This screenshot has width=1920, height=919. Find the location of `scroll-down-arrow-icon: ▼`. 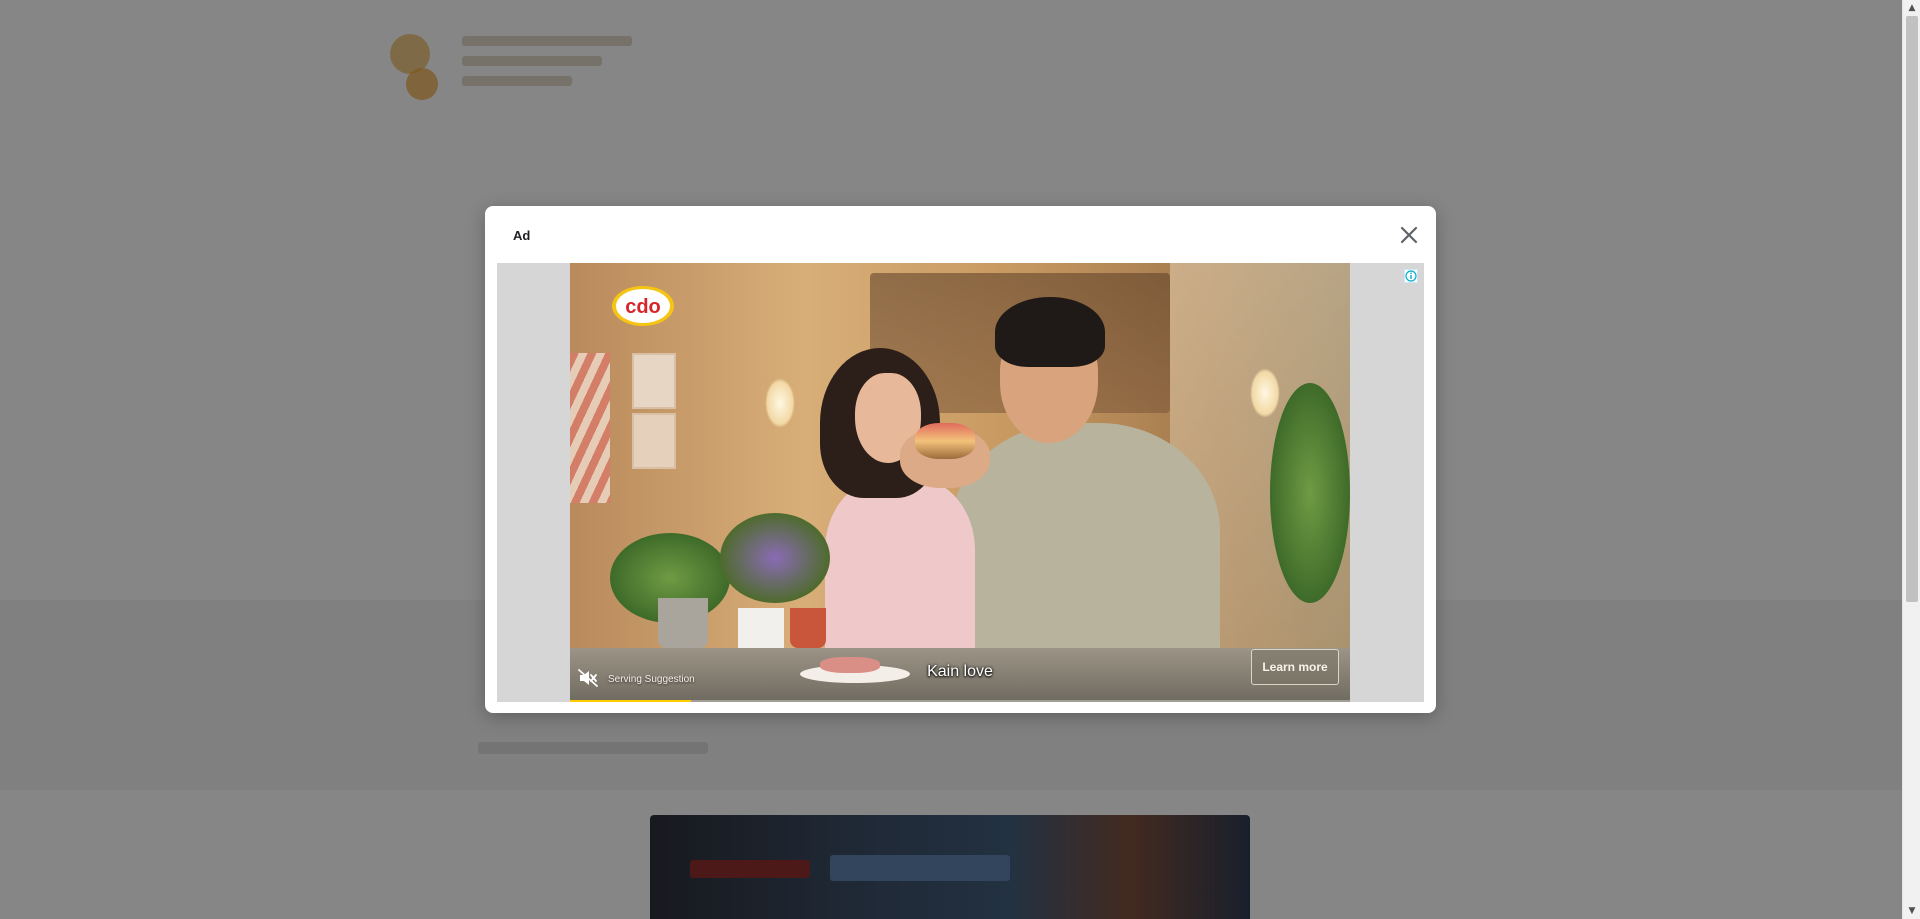

scroll-down-arrow-icon: ▼ is located at coordinates (1911, 911).